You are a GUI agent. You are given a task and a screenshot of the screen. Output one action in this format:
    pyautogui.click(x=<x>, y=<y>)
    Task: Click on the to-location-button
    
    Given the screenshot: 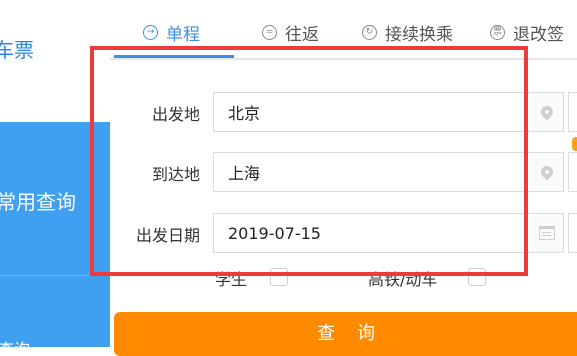 What is the action you would take?
    pyautogui.click(x=547, y=172)
    